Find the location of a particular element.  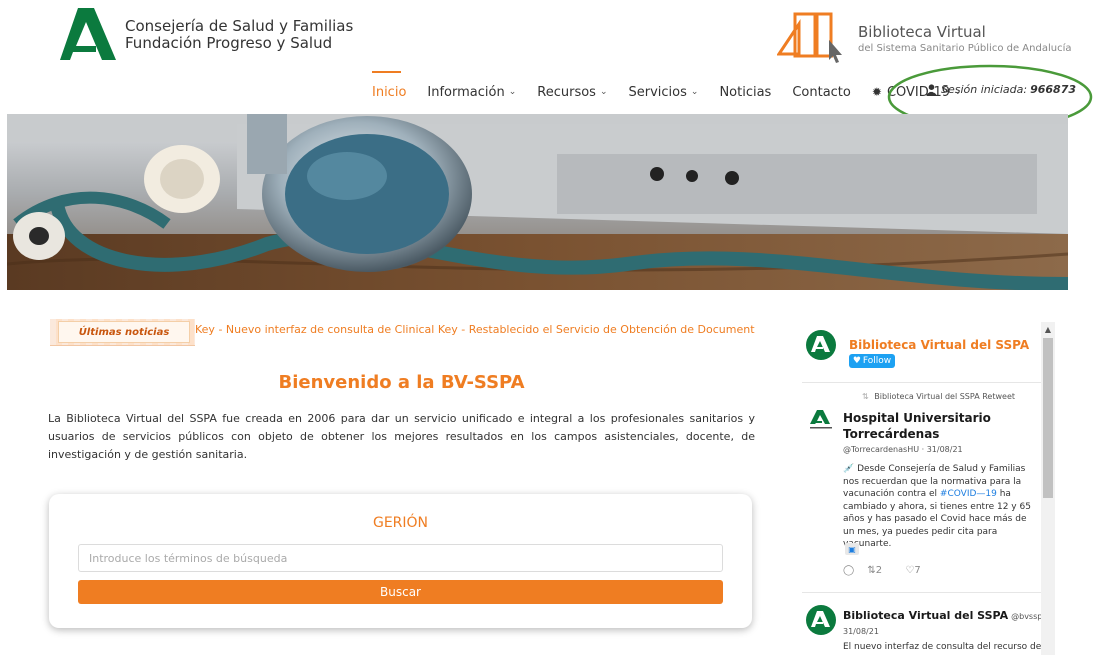

nav-item-servicios: Servicios ⌄ is located at coordinates (664, 92).